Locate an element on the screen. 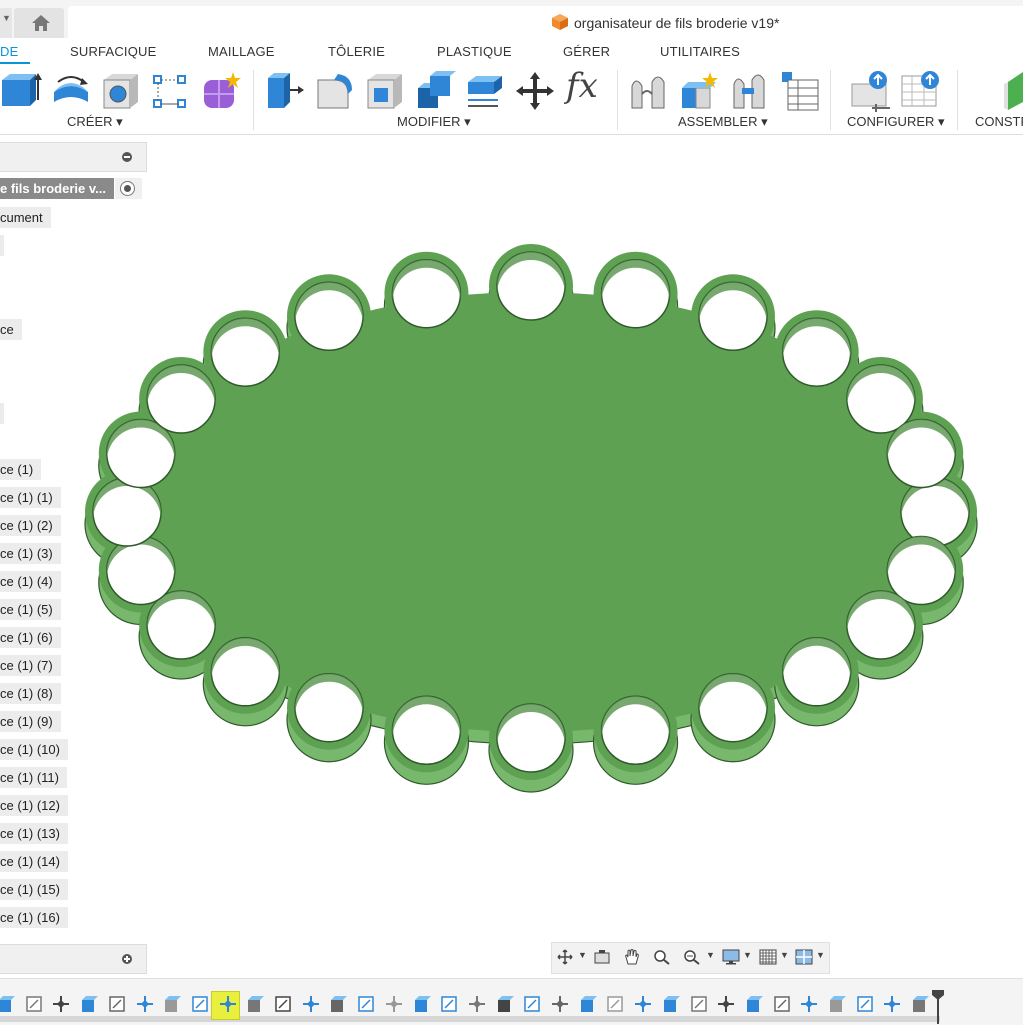 The width and height of the screenshot is (1023, 1025). configure-menu: CONFIGURER ▾ is located at coordinates (896, 122).